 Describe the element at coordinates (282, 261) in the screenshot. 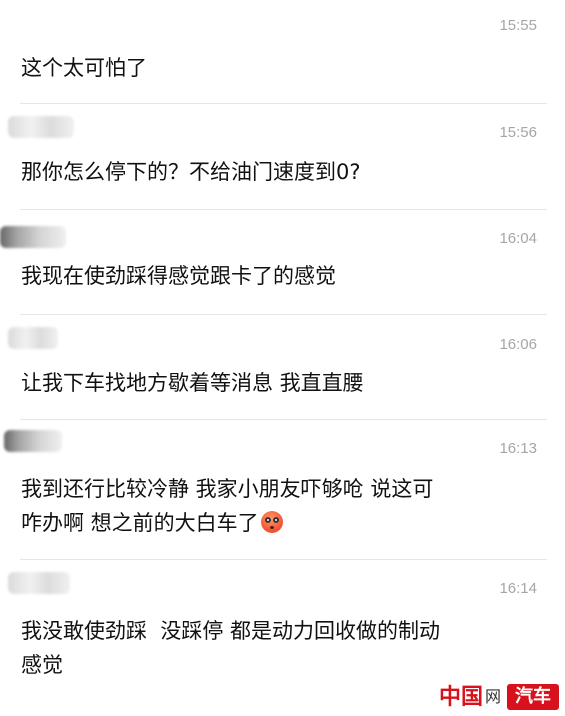

I see `chat-message: 16:04 我现在使劲踩得感觉跟卡了的感觉` at that location.